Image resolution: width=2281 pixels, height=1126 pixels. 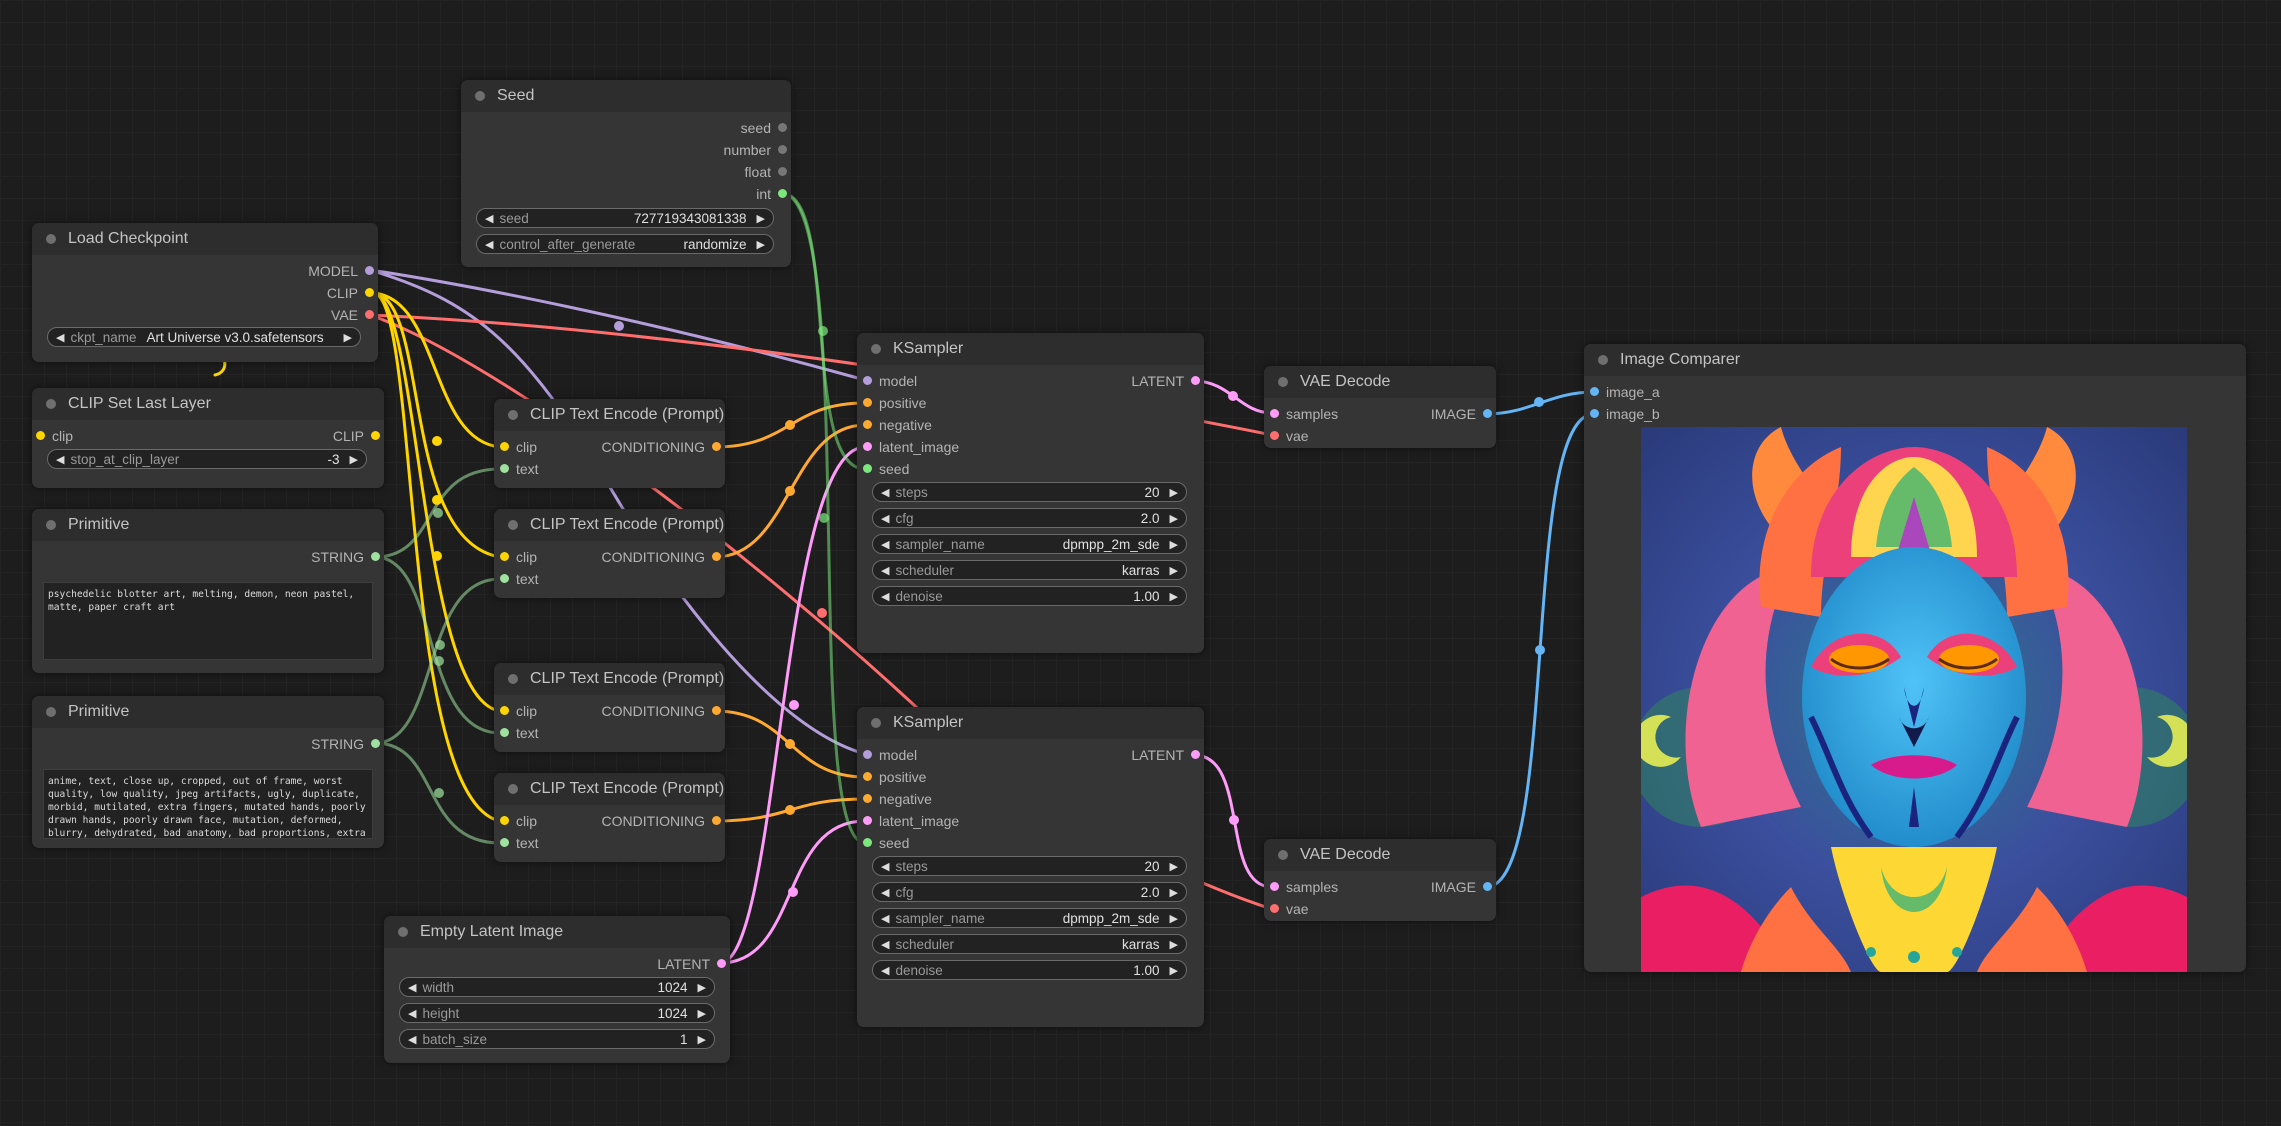 I want to click on input-latent-image: latent_image, so click(x=911, y=821).